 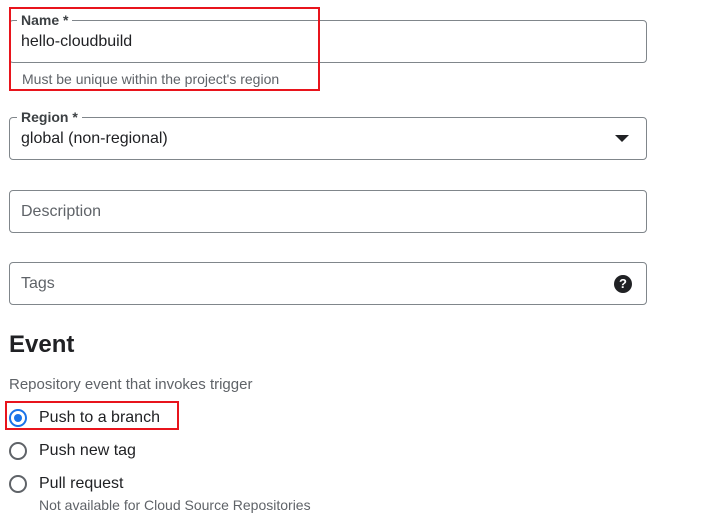 I want to click on radio-label-pull-request: Pull request, so click(x=81, y=483).